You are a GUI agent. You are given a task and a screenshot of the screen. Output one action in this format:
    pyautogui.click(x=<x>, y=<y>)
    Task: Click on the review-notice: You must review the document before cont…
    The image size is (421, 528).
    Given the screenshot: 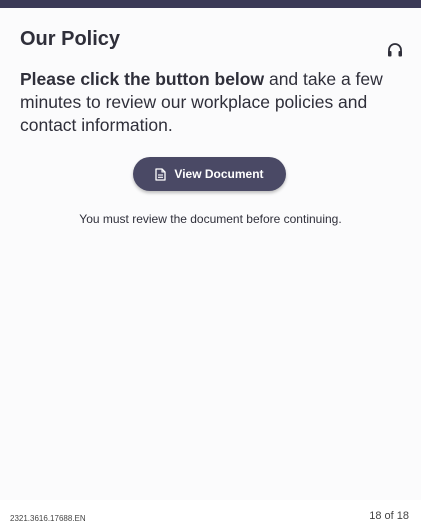 What is the action you would take?
    pyautogui.click(x=210, y=219)
    